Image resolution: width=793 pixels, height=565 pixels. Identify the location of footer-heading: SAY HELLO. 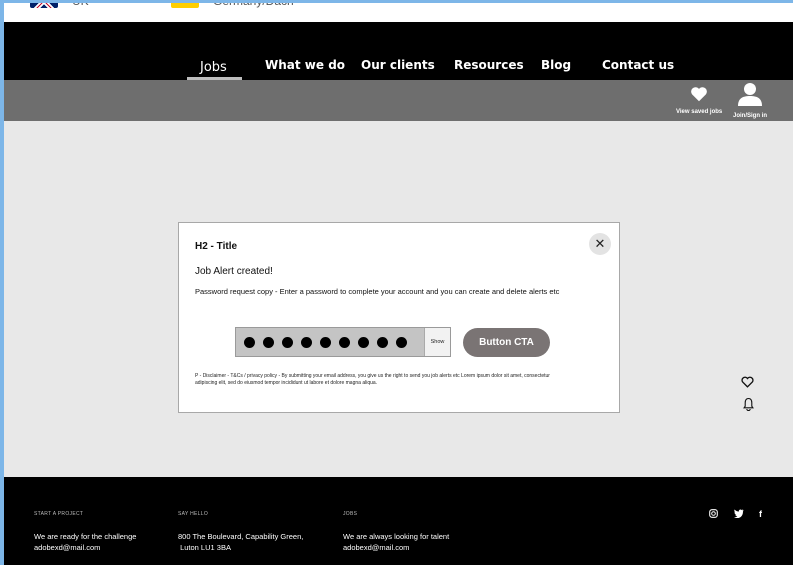
(193, 514).